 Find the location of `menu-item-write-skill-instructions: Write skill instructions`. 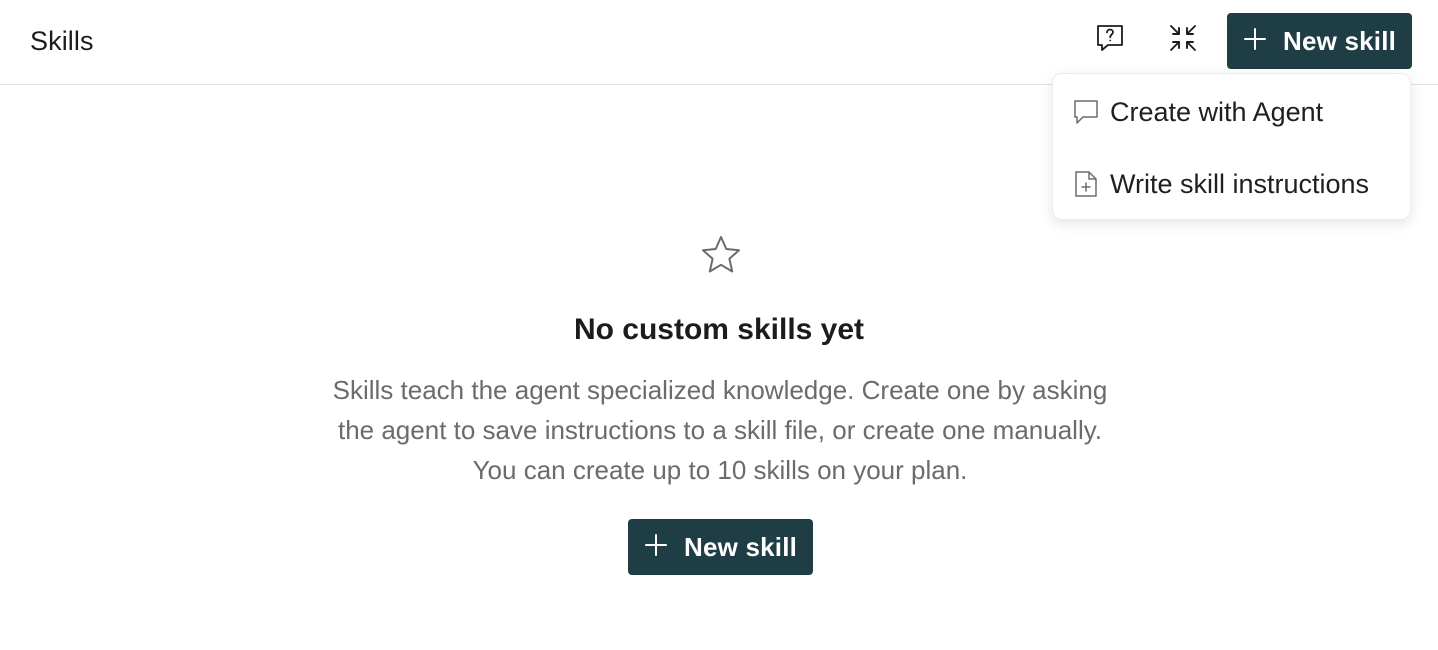

menu-item-write-skill-instructions: Write skill instructions is located at coordinates (1231, 184).